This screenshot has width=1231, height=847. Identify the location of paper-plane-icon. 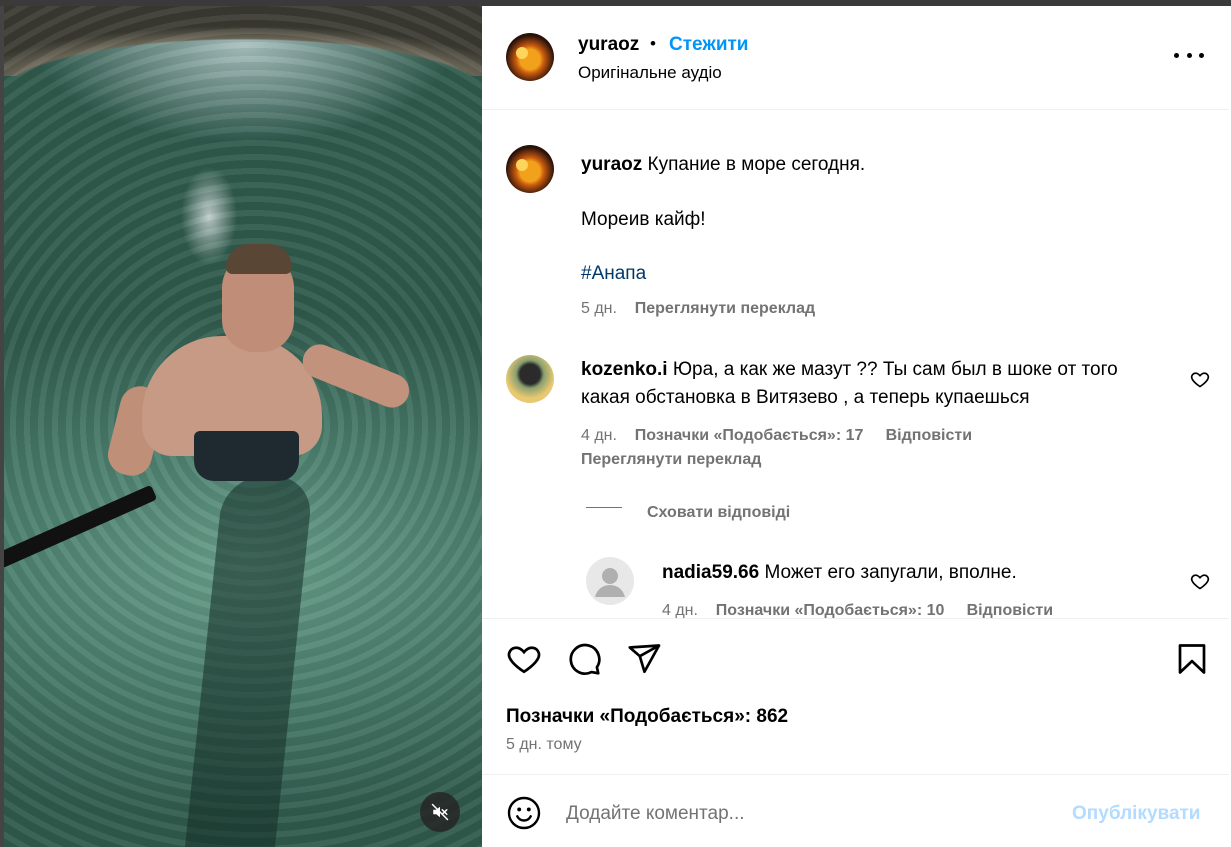
(644, 659).